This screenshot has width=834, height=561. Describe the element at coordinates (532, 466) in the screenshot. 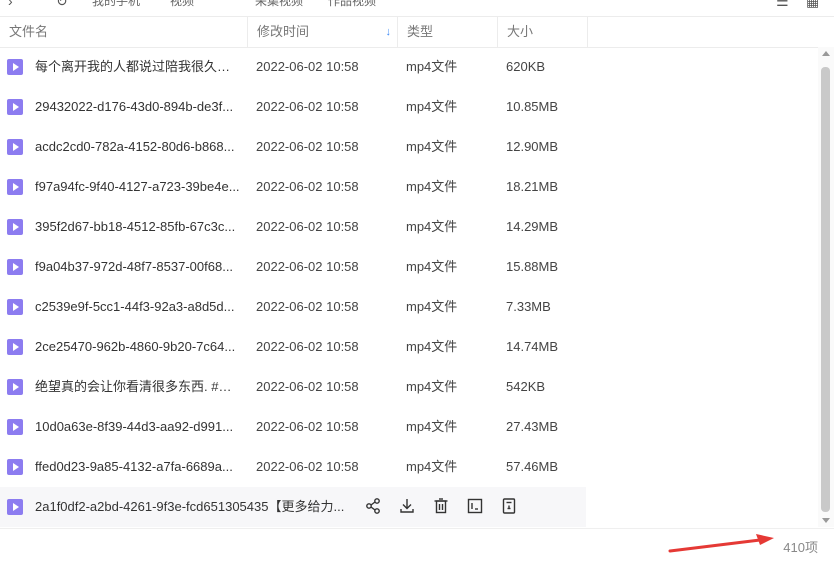

I see `file-size: 57.46MB` at that location.